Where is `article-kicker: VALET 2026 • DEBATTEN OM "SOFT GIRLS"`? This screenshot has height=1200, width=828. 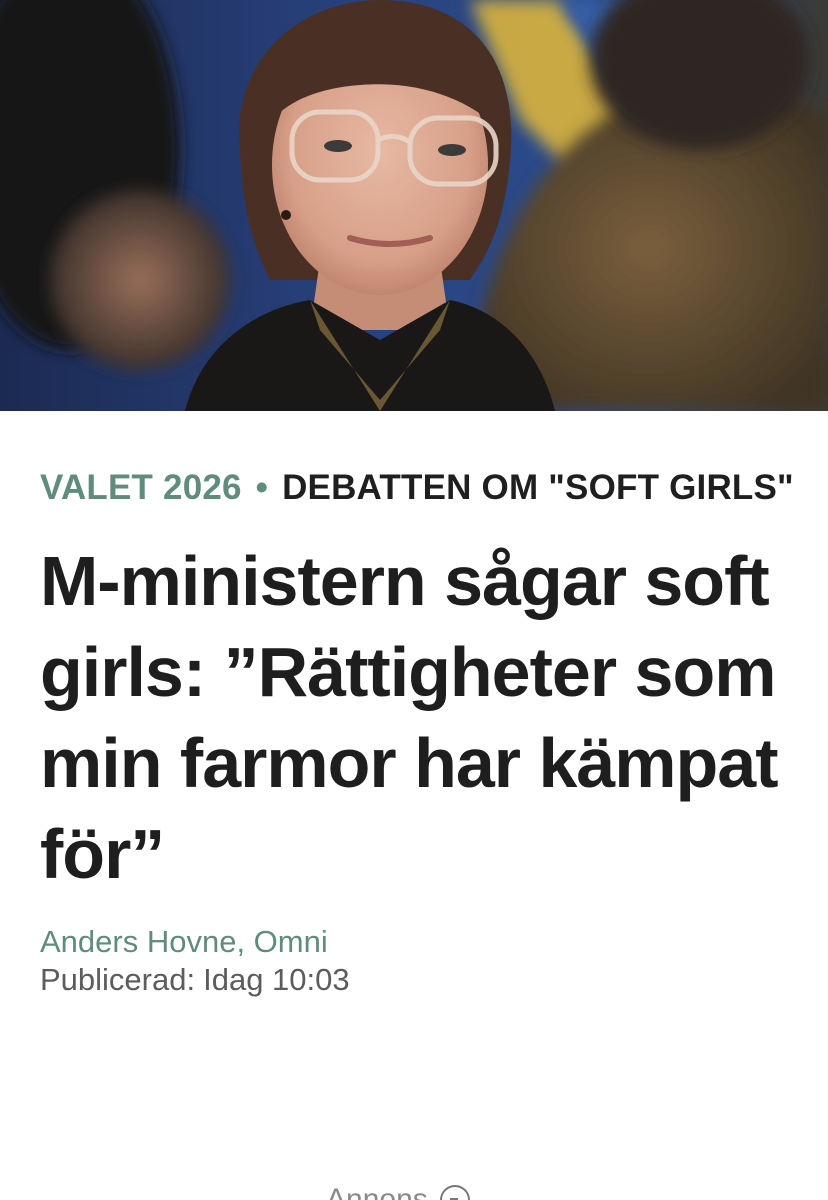 article-kicker: VALET 2026 • DEBATTEN OM "SOFT GIRLS" is located at coordinates (420, 488).